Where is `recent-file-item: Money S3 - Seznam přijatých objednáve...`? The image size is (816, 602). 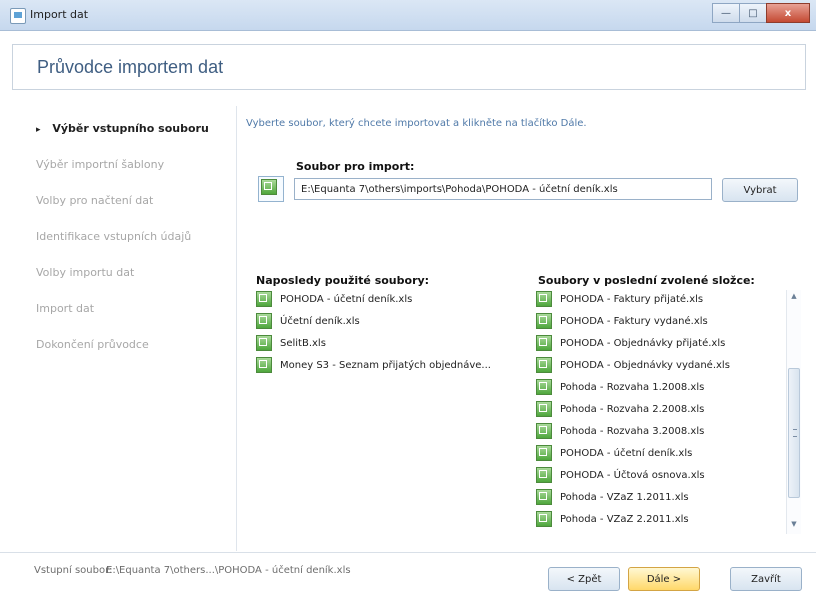
recent-file-item: Money S3 - Seznam přijatých objednáve... is located at coordinates (381, 365).